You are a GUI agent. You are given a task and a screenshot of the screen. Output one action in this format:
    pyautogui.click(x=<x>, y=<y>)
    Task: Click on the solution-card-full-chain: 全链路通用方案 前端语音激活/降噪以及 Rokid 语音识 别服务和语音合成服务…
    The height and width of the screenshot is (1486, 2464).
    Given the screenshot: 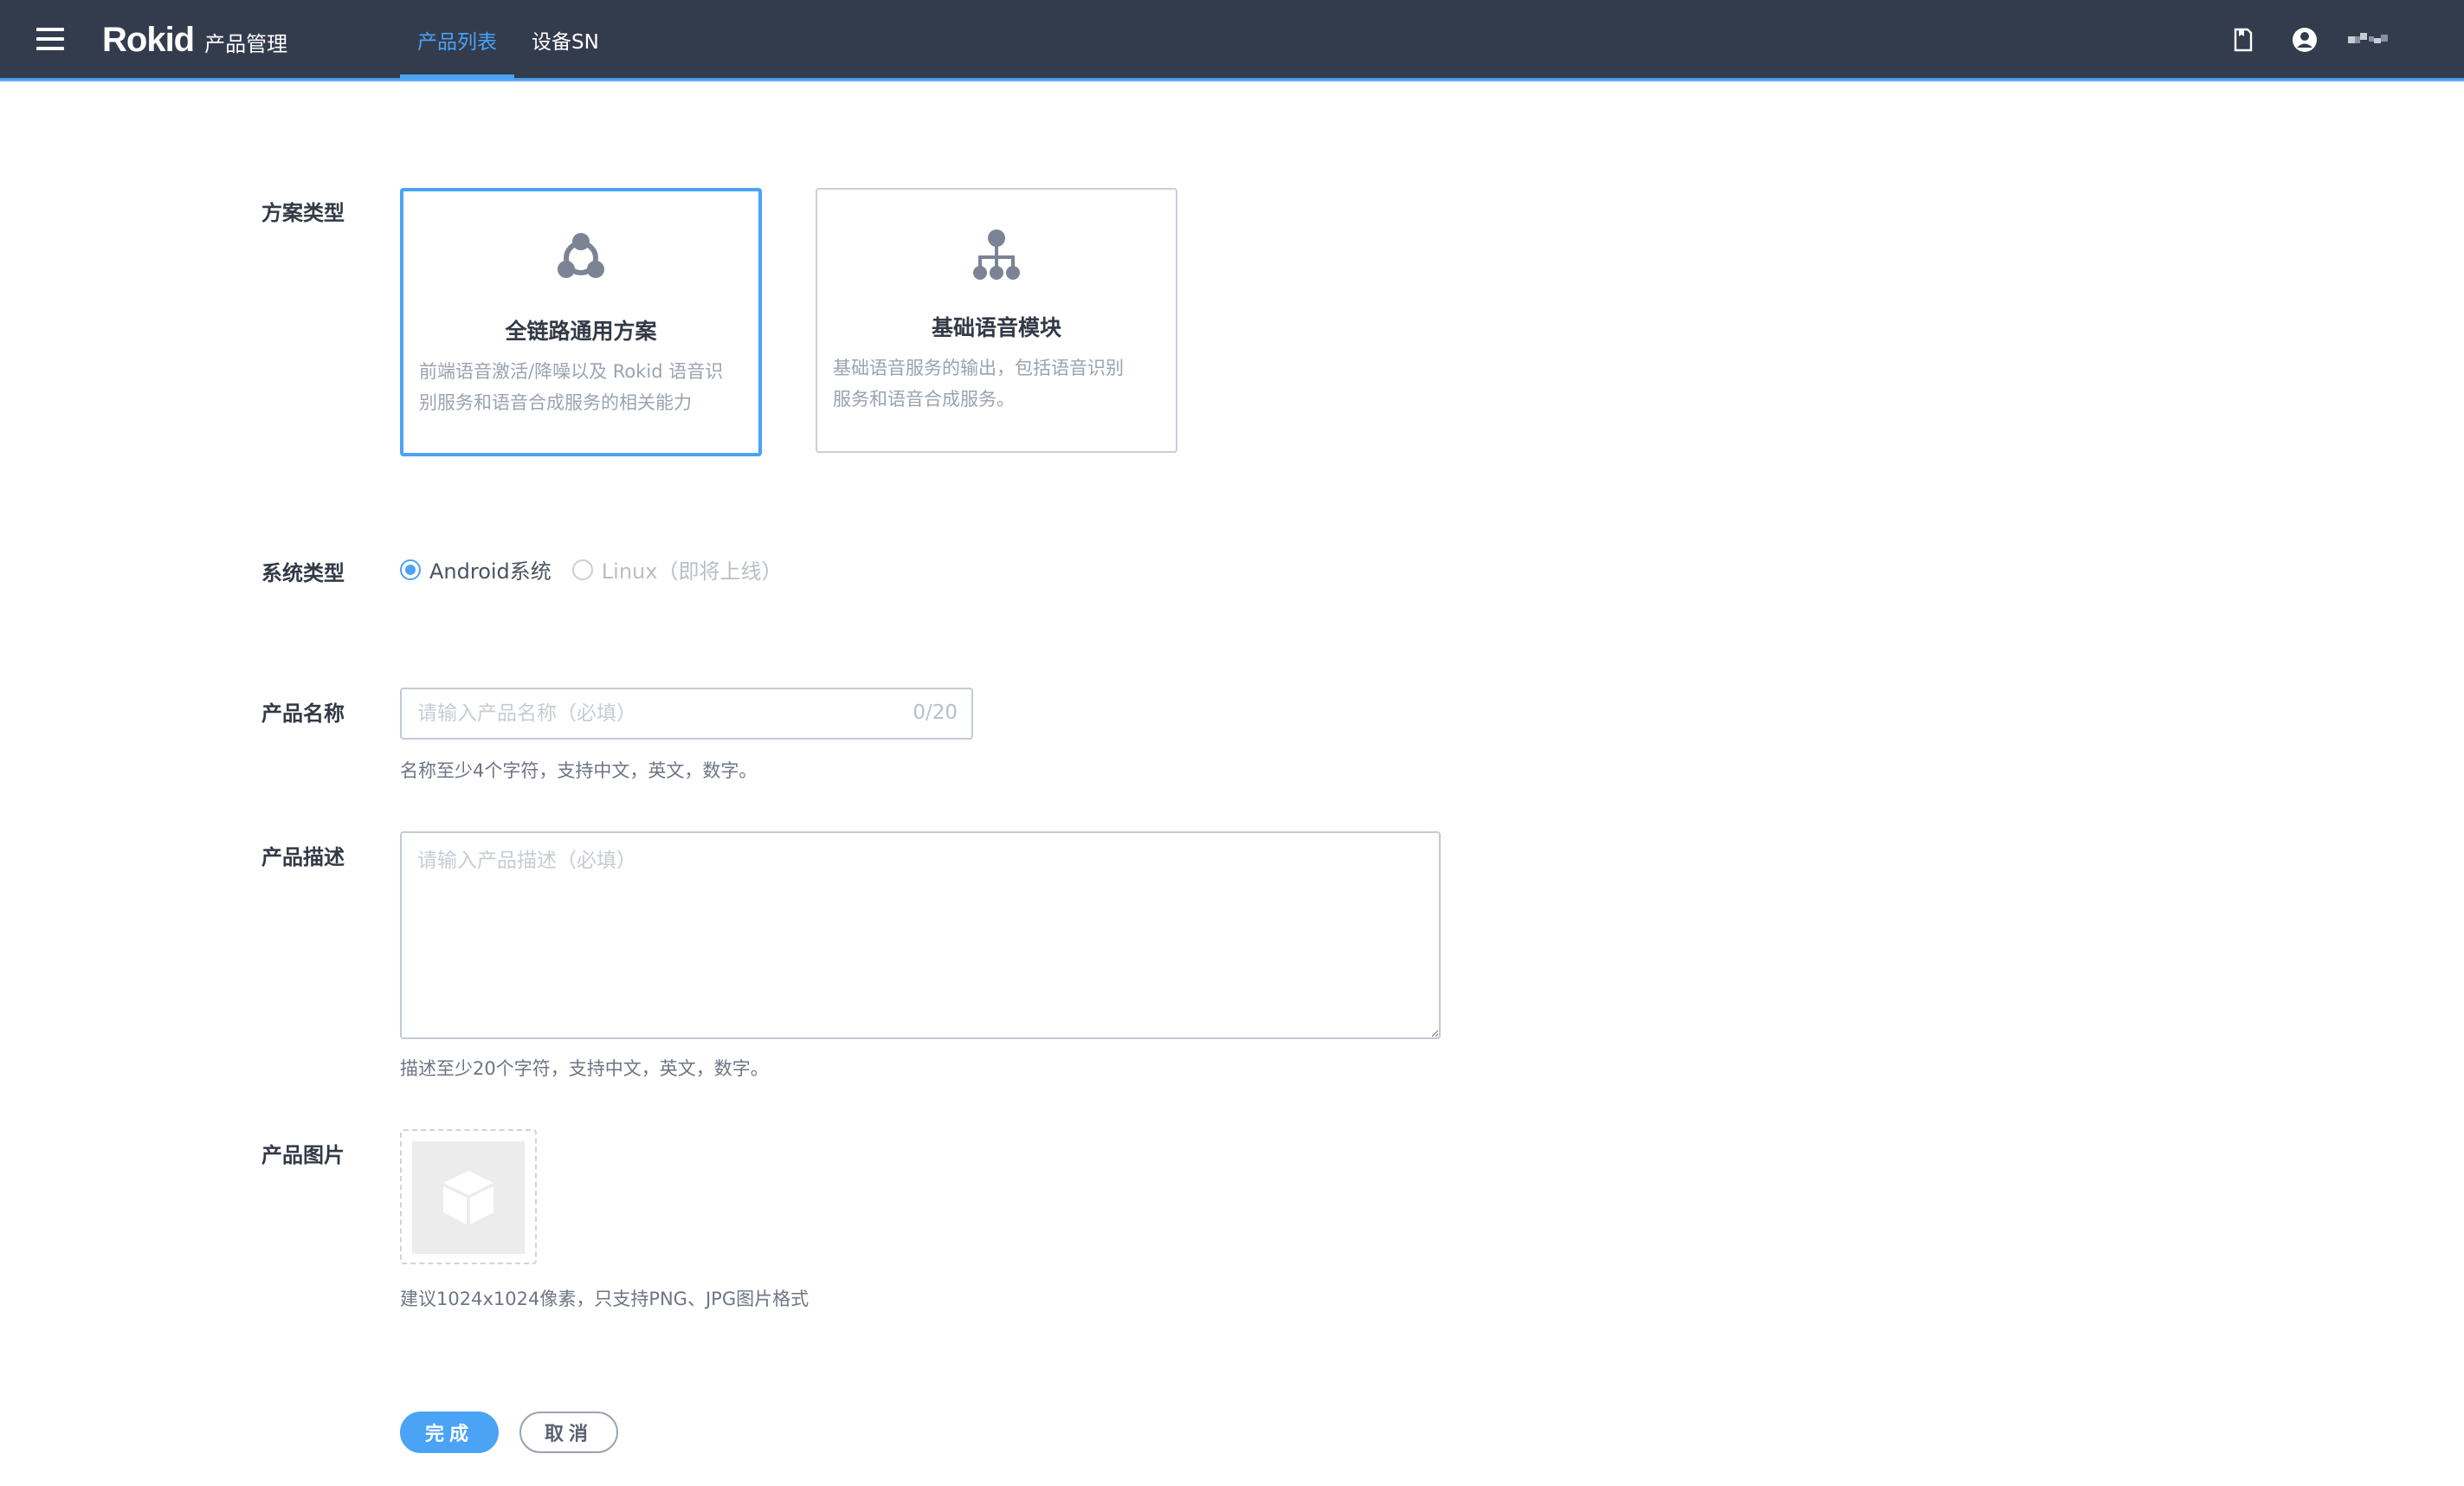 What is the action you would take?
    pyautogui.click(x=581, y=322)
    